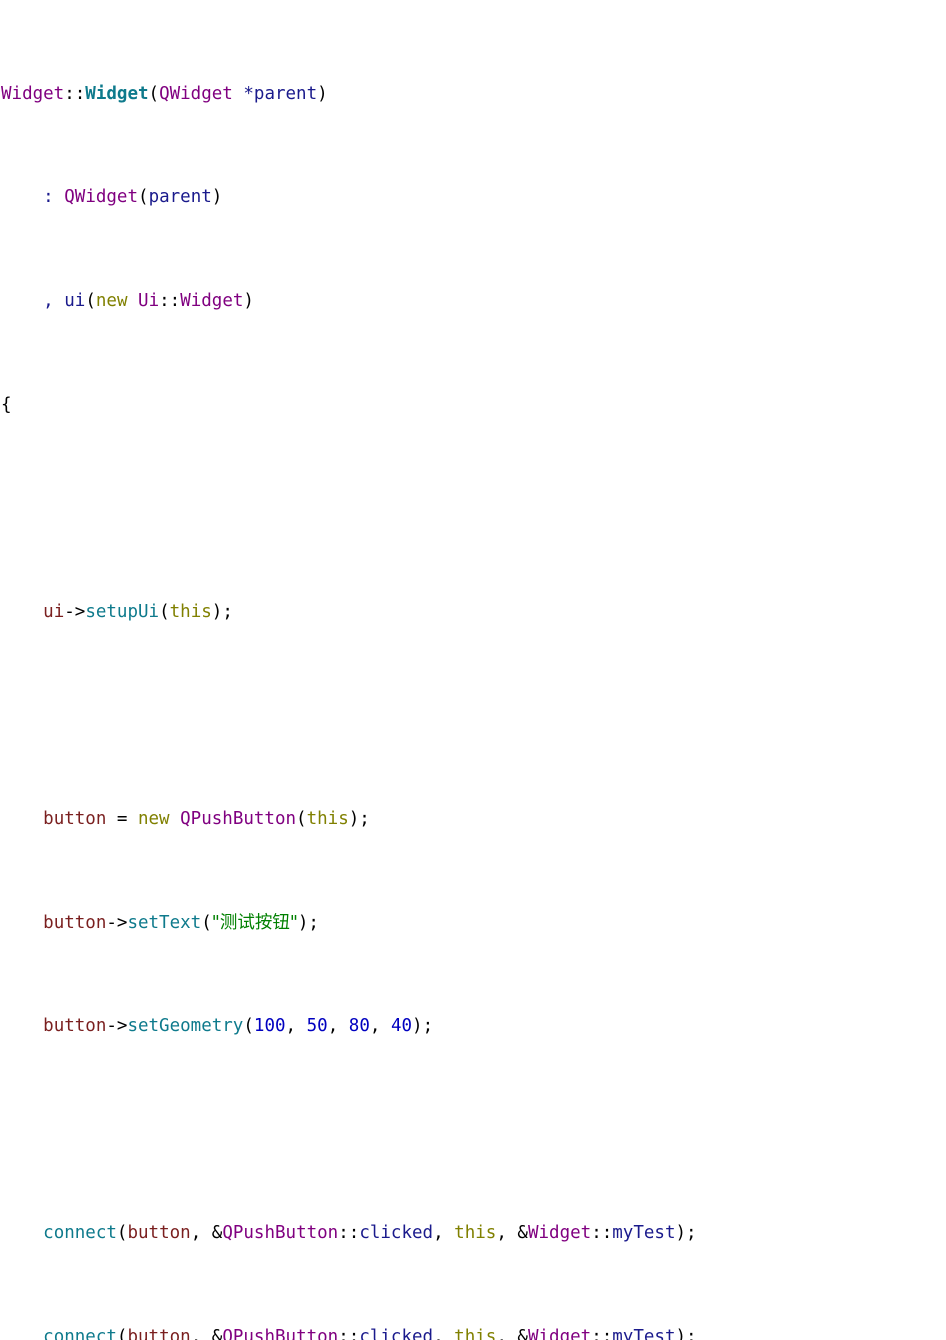  Describe the element at coordinates (164, 922) in the screenshot. I see `token-function: setText` at that location.